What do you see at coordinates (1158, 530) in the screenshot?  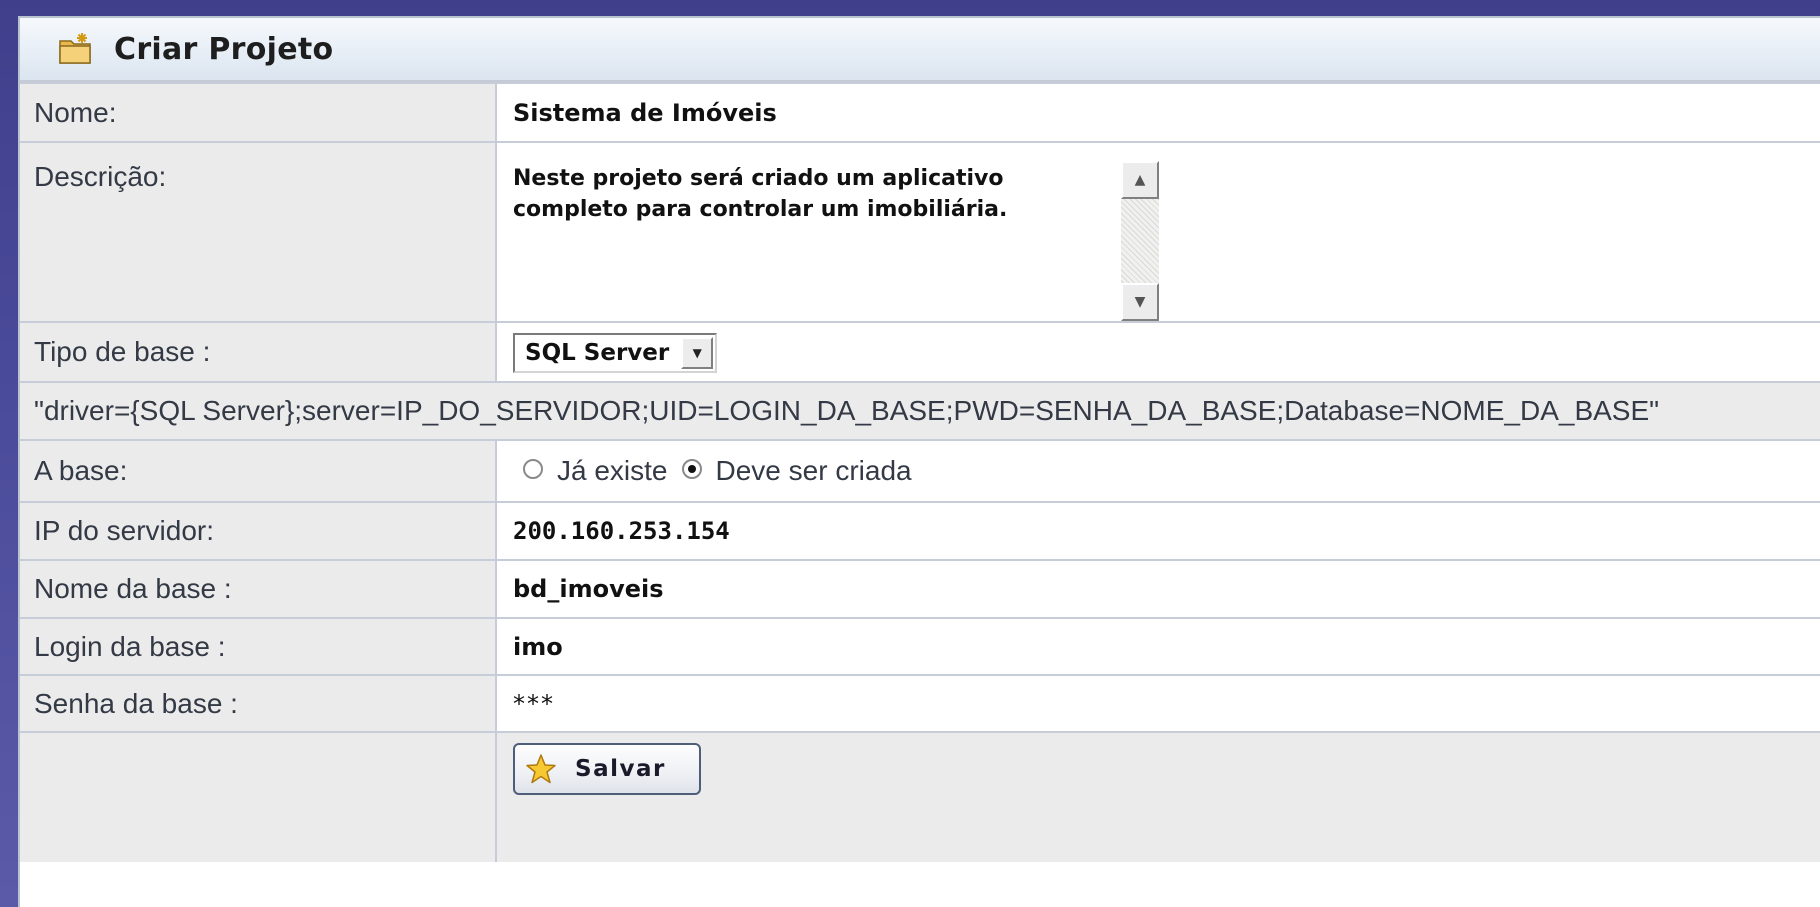 I see `ip-servidor-field: 200.160.253.154` at bounding box center [1158, 530].